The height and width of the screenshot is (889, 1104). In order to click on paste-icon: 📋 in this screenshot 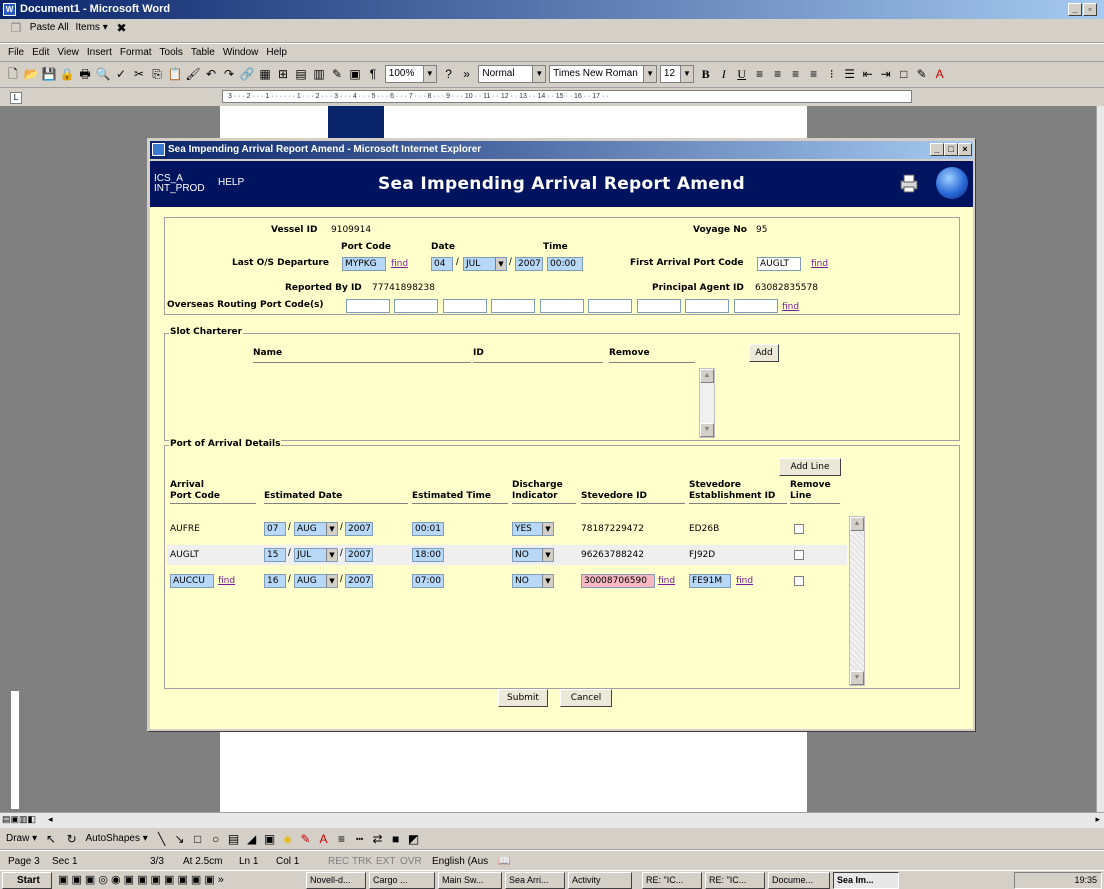, I will do `click(175, 74)`.